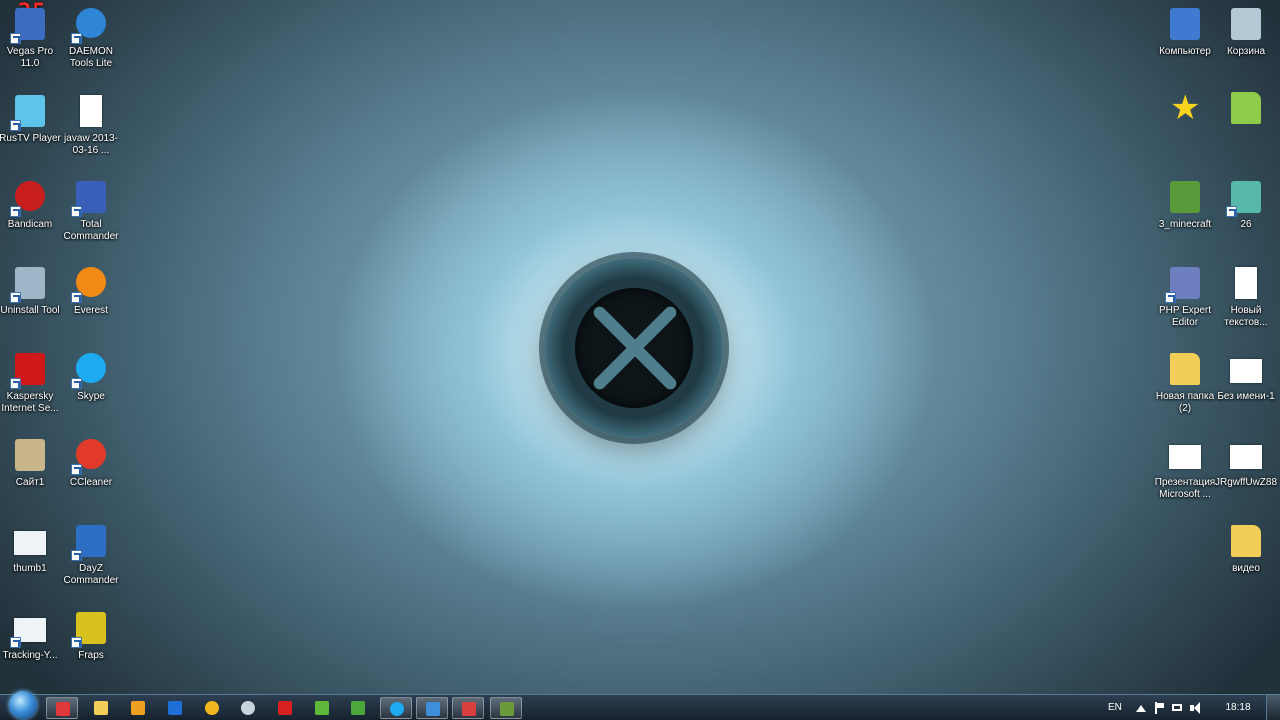 The width and height of the screenshot is (1280, 720). I want to click on desktop-icon: Everest, so click(91, 291).